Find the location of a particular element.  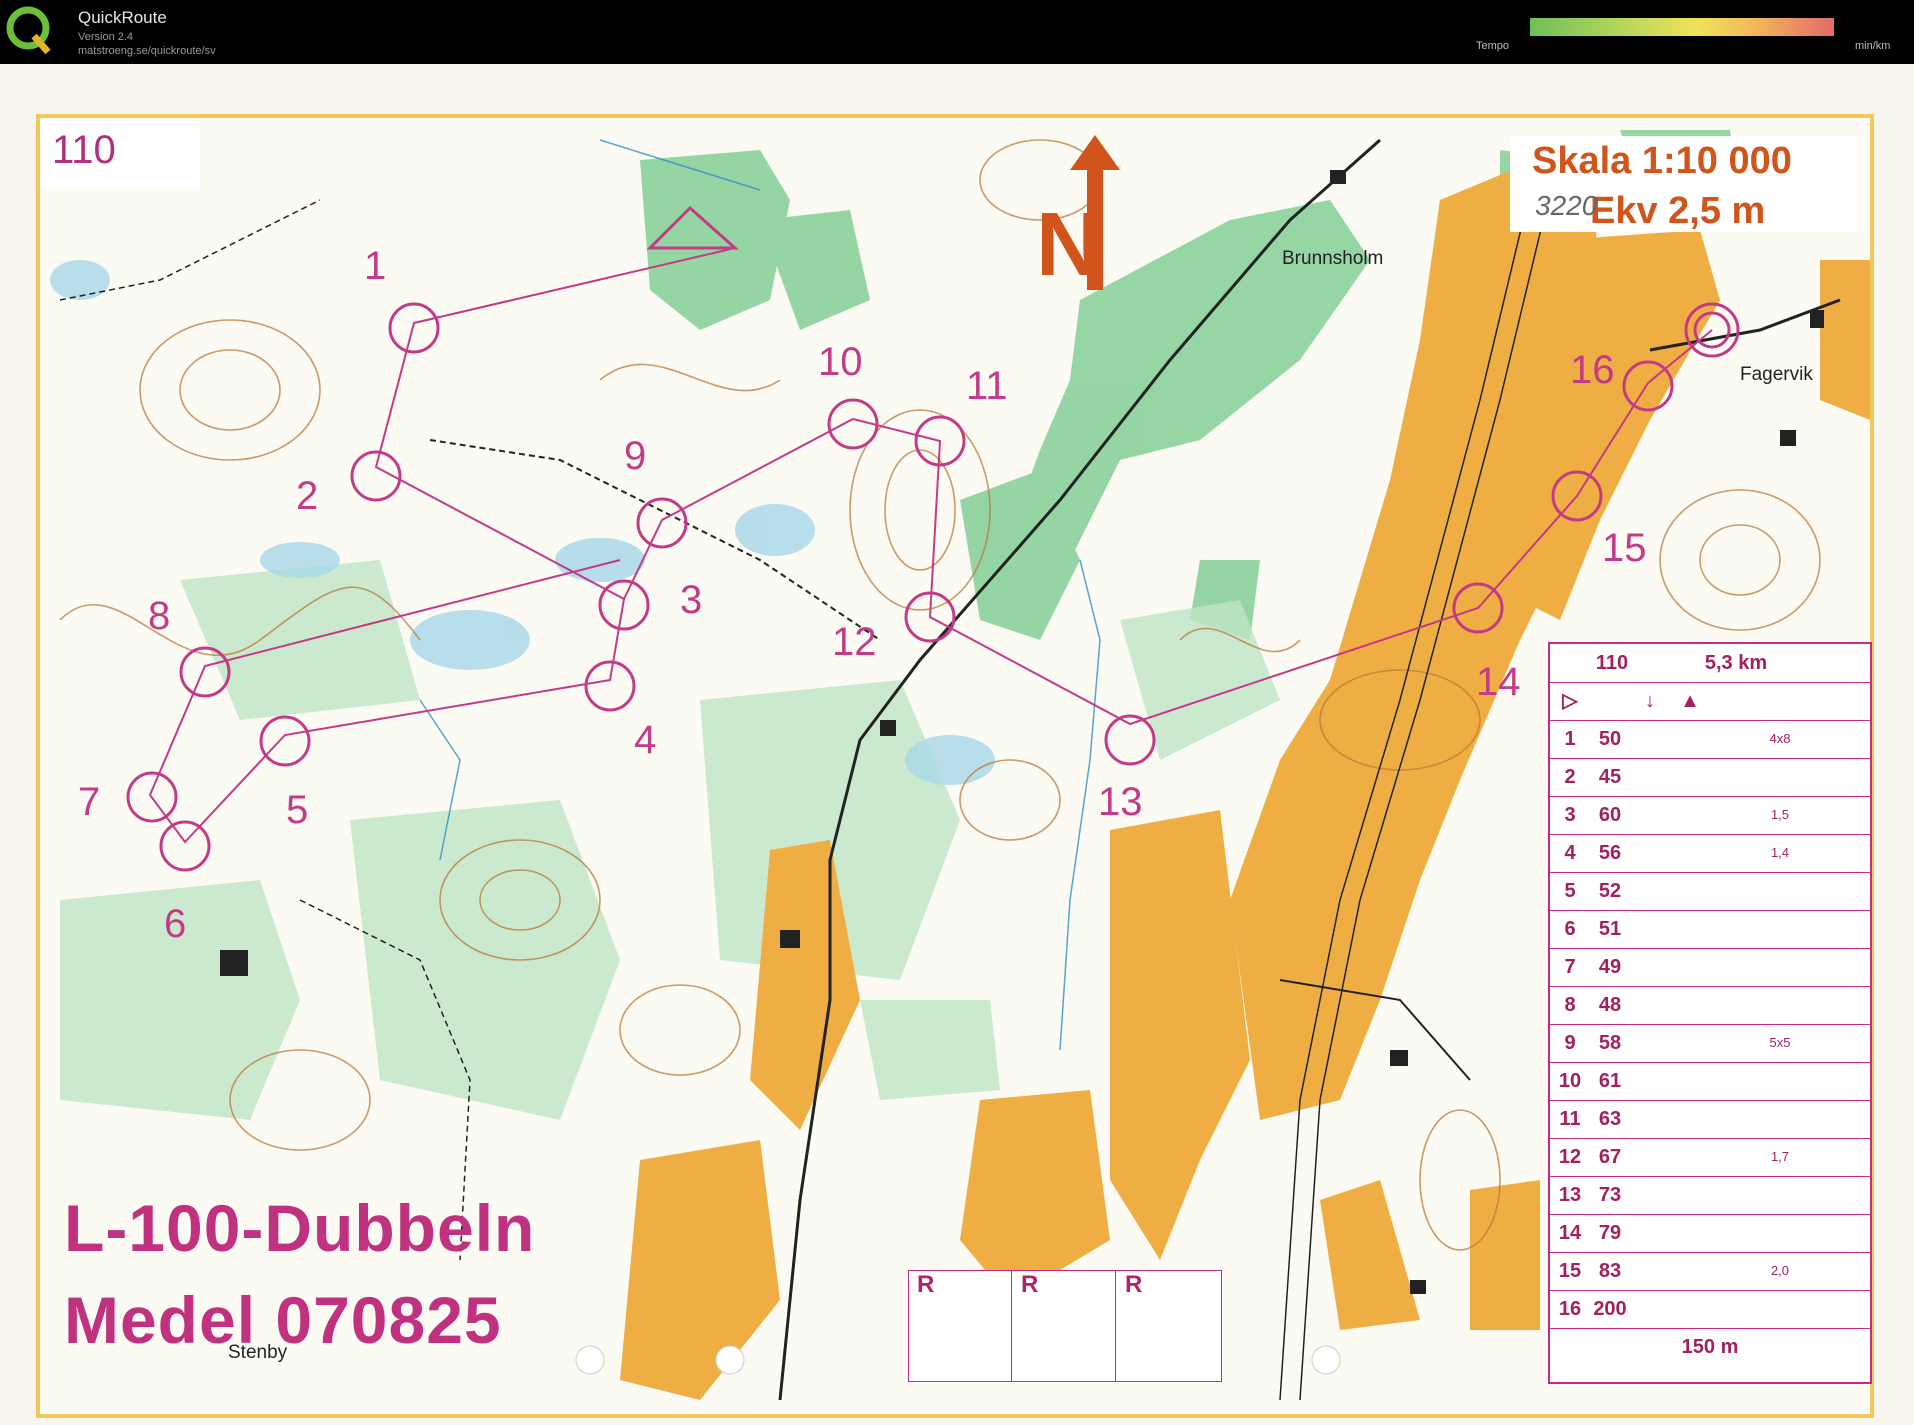

quickroute-logo-icon is located at coordinates (28, 30).